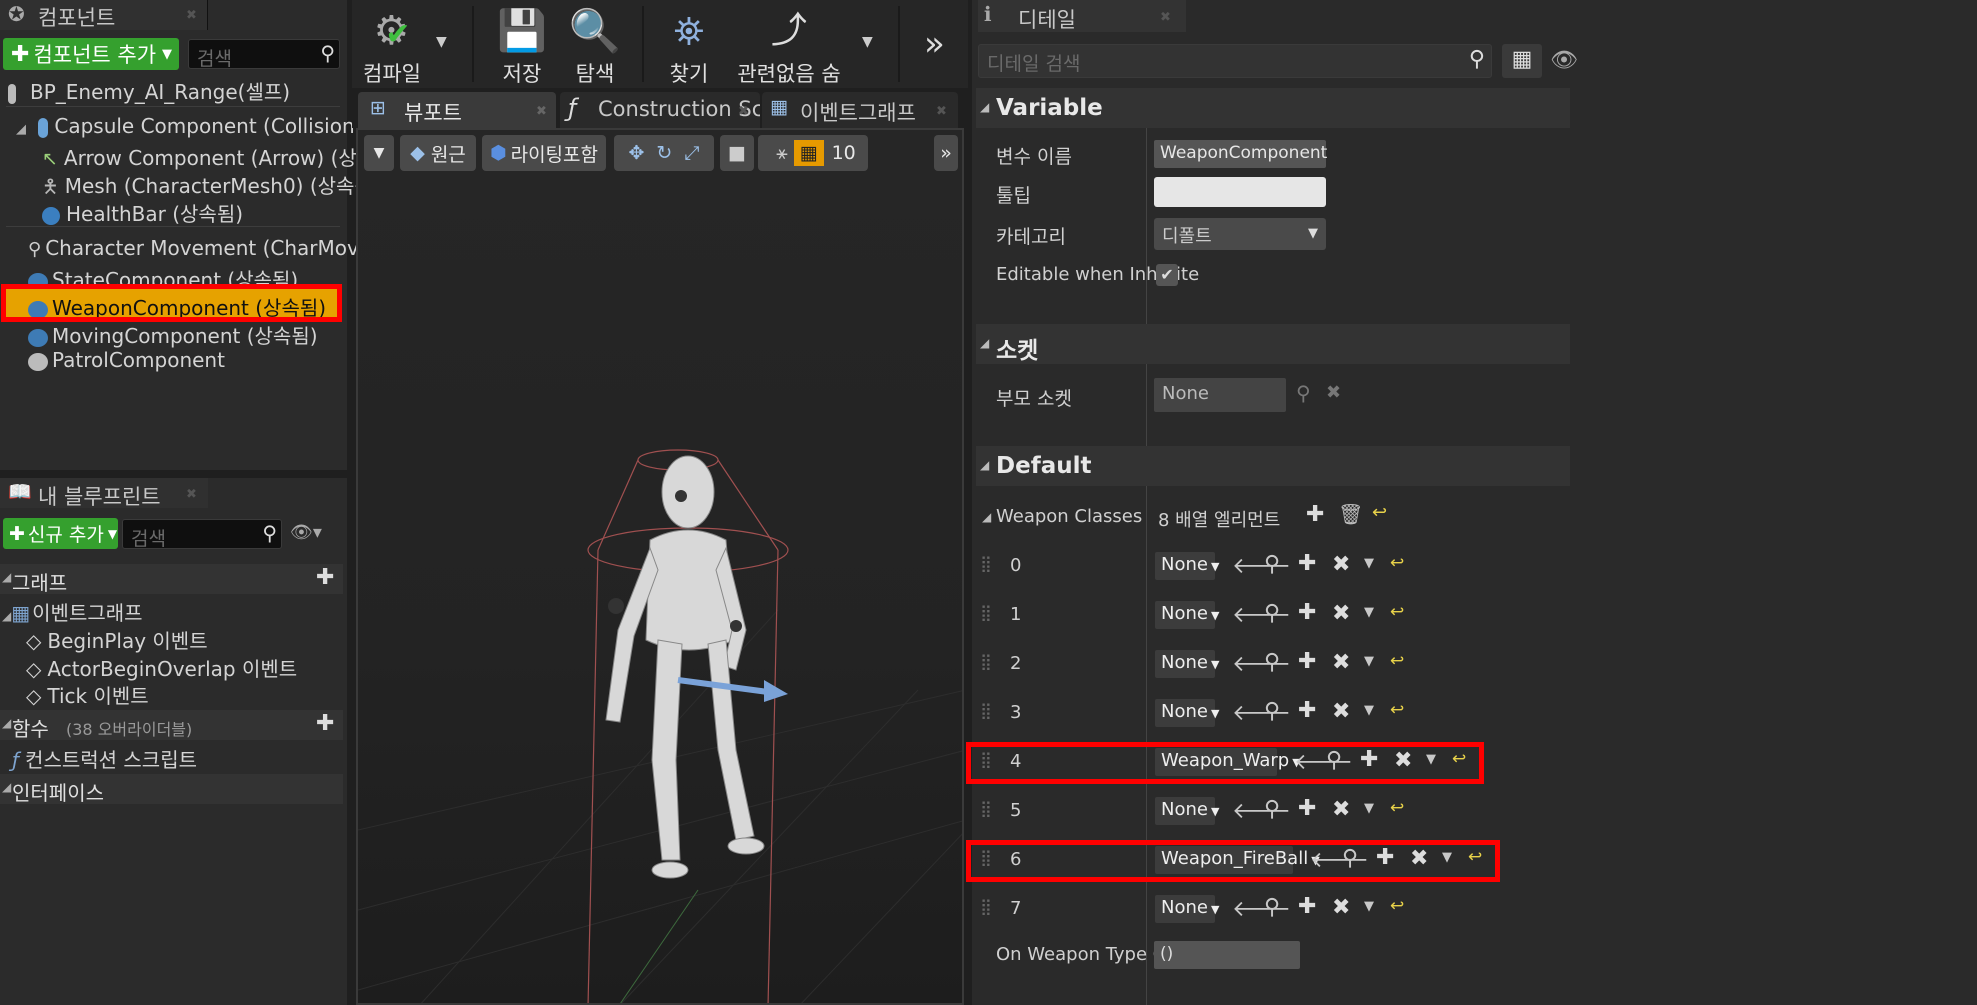 The height and width of the screenshot is (1005, 1977). I want to click on event-item: ◇ ActorBeginOverlap 이벤트, so click(161, 667).